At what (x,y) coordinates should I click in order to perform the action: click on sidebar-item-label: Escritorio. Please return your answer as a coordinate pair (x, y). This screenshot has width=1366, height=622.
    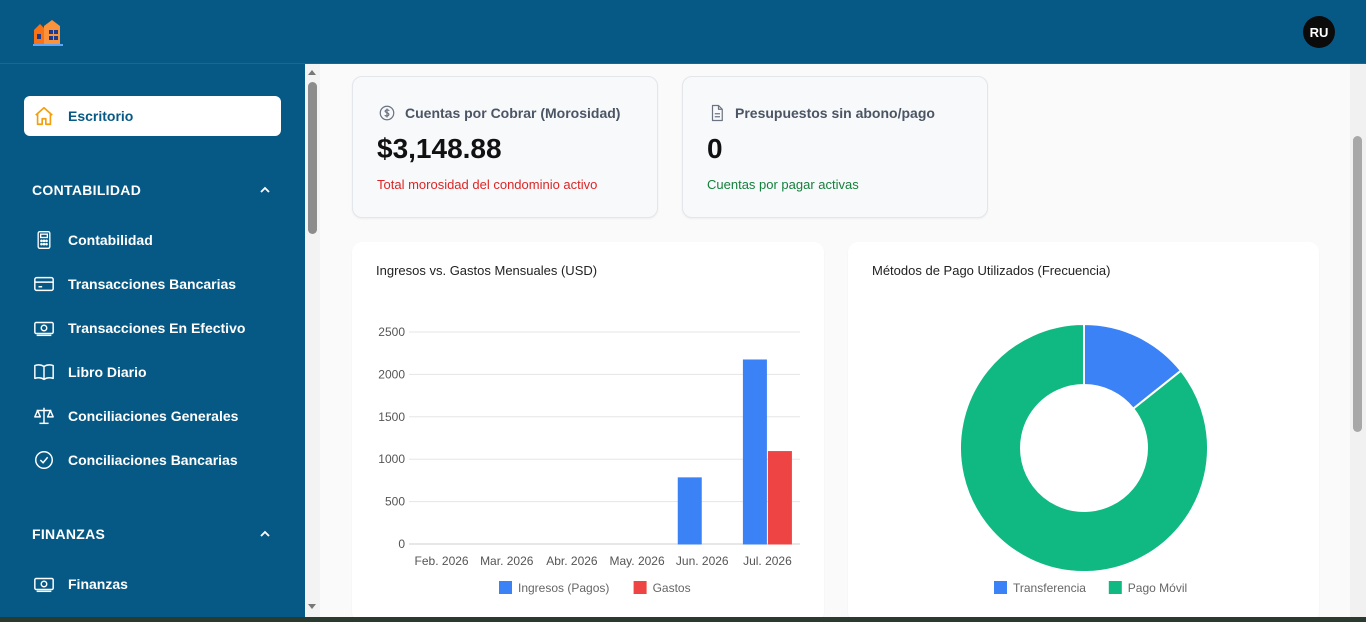
    Looking at the image, I should click on (101, 116).